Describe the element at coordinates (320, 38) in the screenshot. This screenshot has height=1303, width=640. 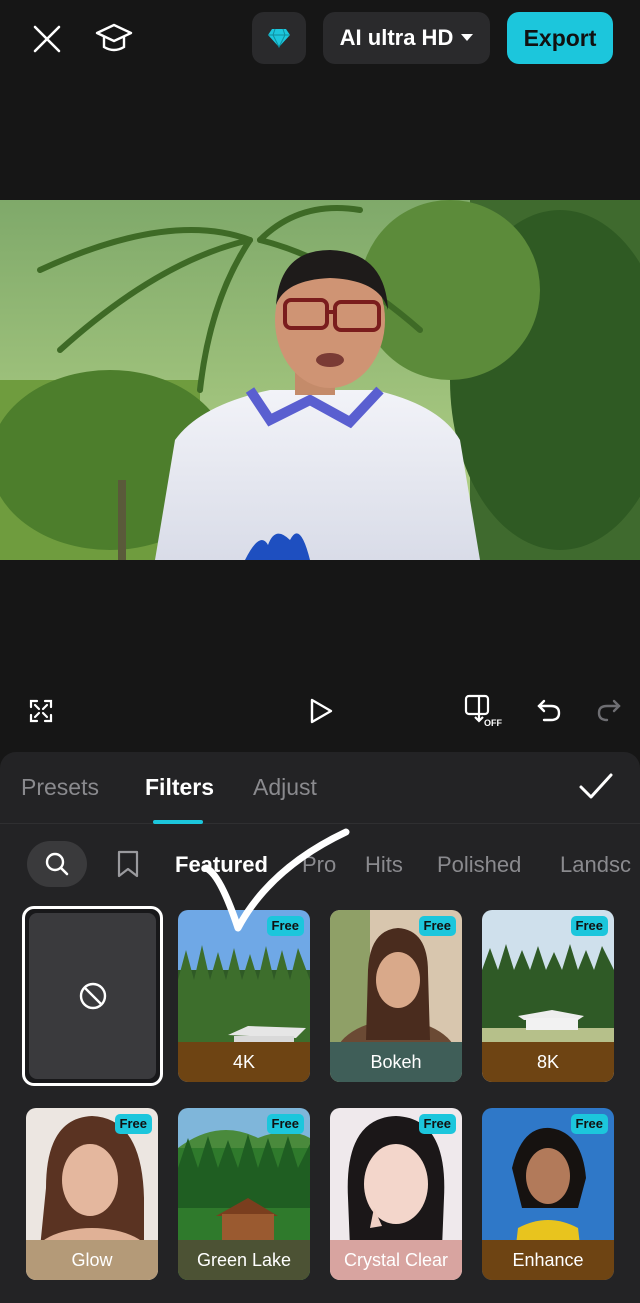
I see `top-bar: AI ultra HD Export` at that location.